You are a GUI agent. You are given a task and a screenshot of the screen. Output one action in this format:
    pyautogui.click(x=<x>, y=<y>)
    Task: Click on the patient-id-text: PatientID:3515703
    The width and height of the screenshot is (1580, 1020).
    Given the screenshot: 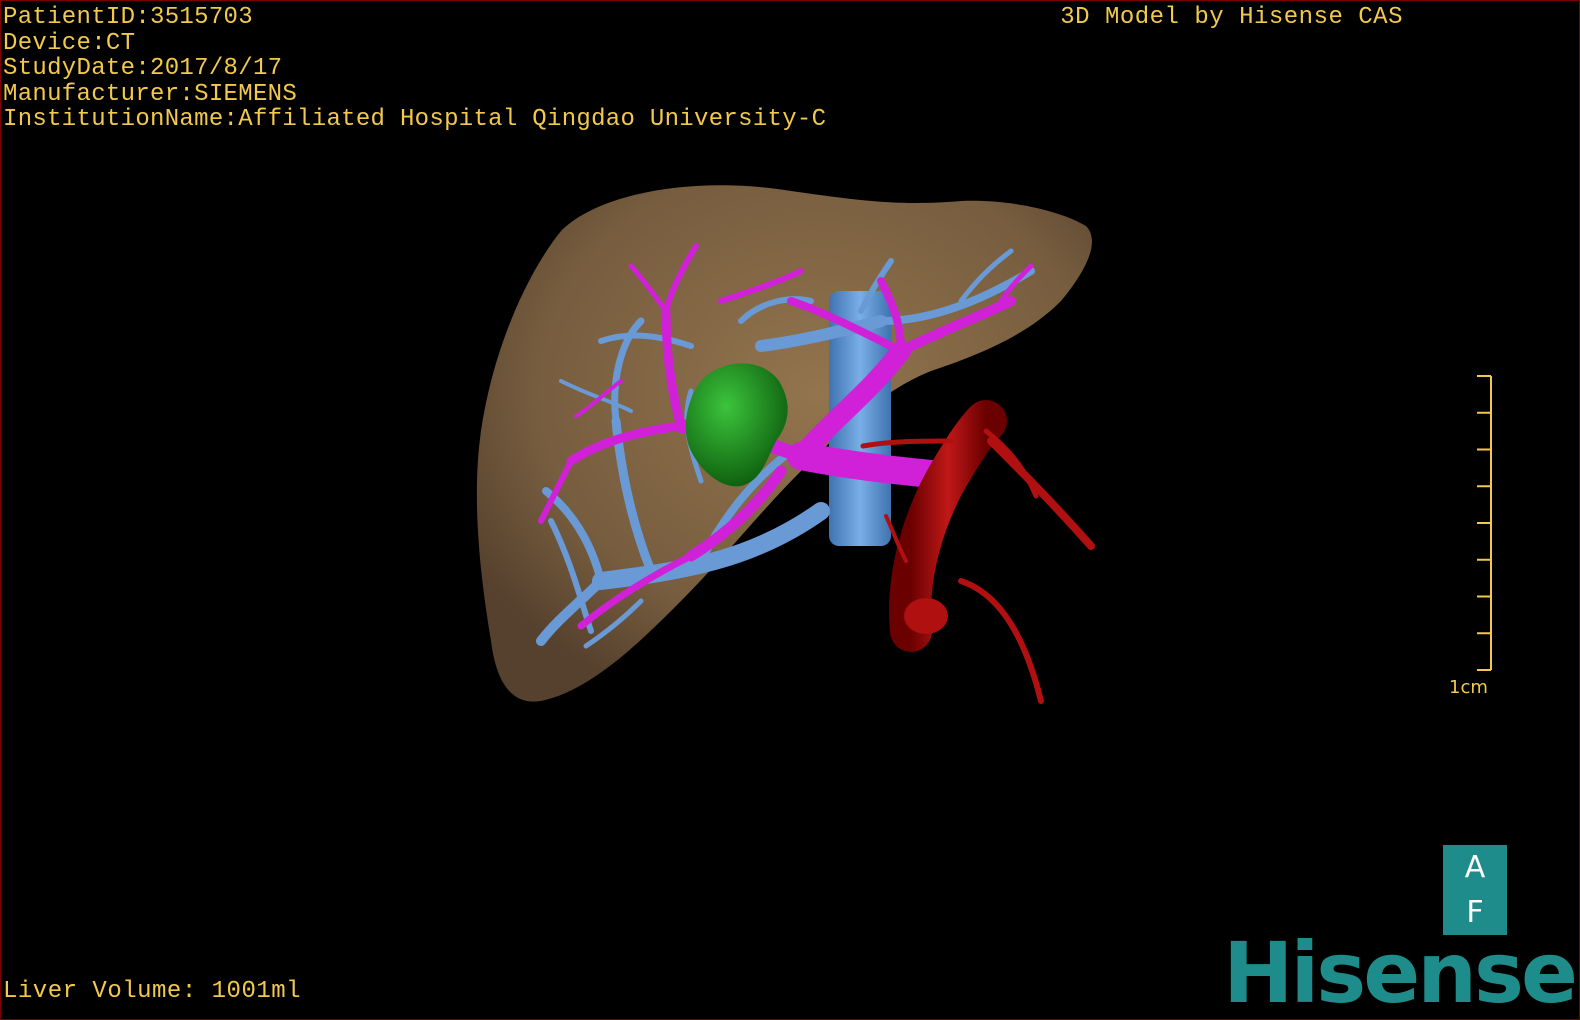 What is the action you would take?
    pyautogui.click(x=128, y=17)
    